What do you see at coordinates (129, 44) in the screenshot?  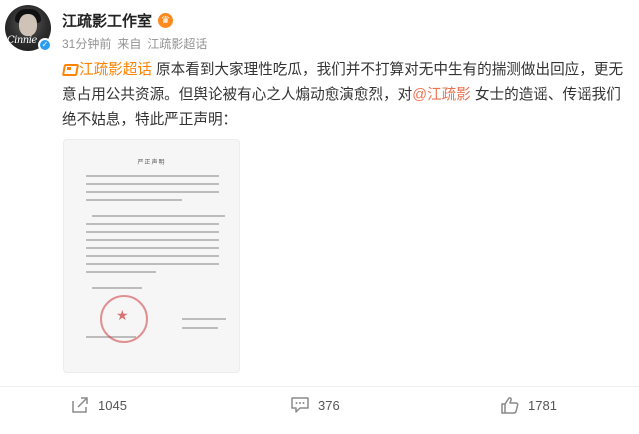 I see `source-prefix: 来自` at bounding box center [129, 44].